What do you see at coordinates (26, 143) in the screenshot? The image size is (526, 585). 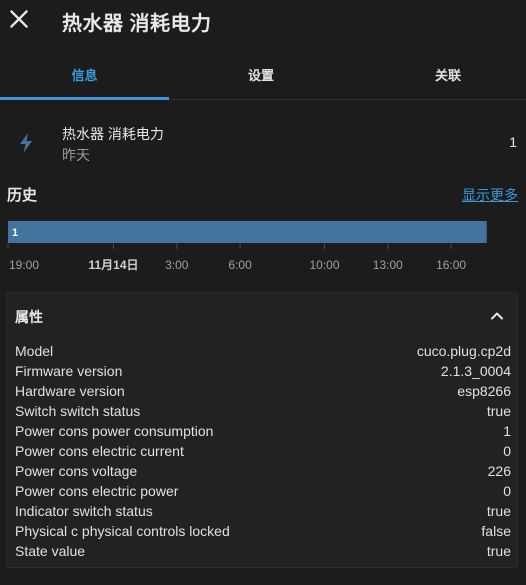 I see `lightning-bolt-icon` at bounding box center [26, 143].